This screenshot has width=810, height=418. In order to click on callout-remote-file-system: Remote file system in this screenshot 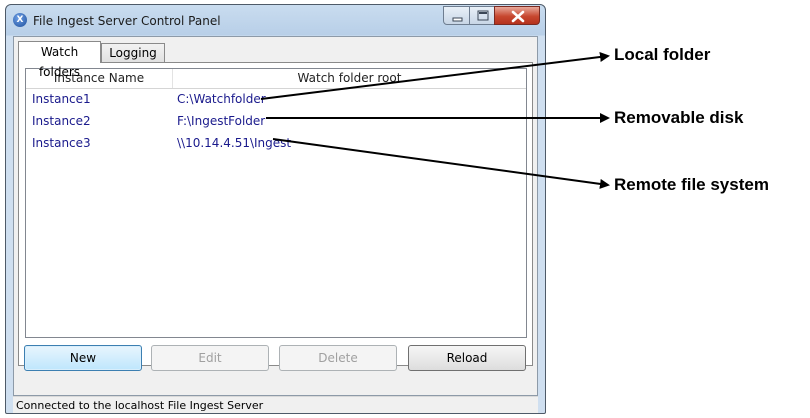, I will do `click(691, 184)`.